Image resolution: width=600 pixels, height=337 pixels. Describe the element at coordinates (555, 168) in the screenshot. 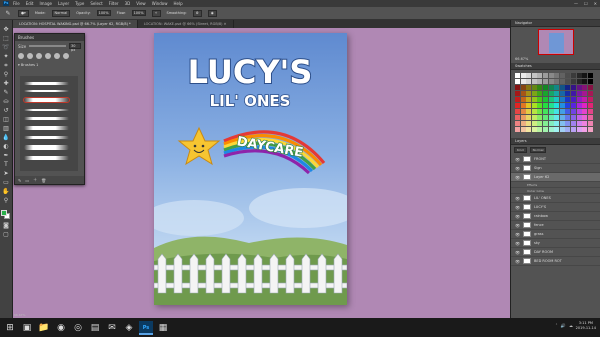

I see `layer-row: 👁 Sign` at that location.